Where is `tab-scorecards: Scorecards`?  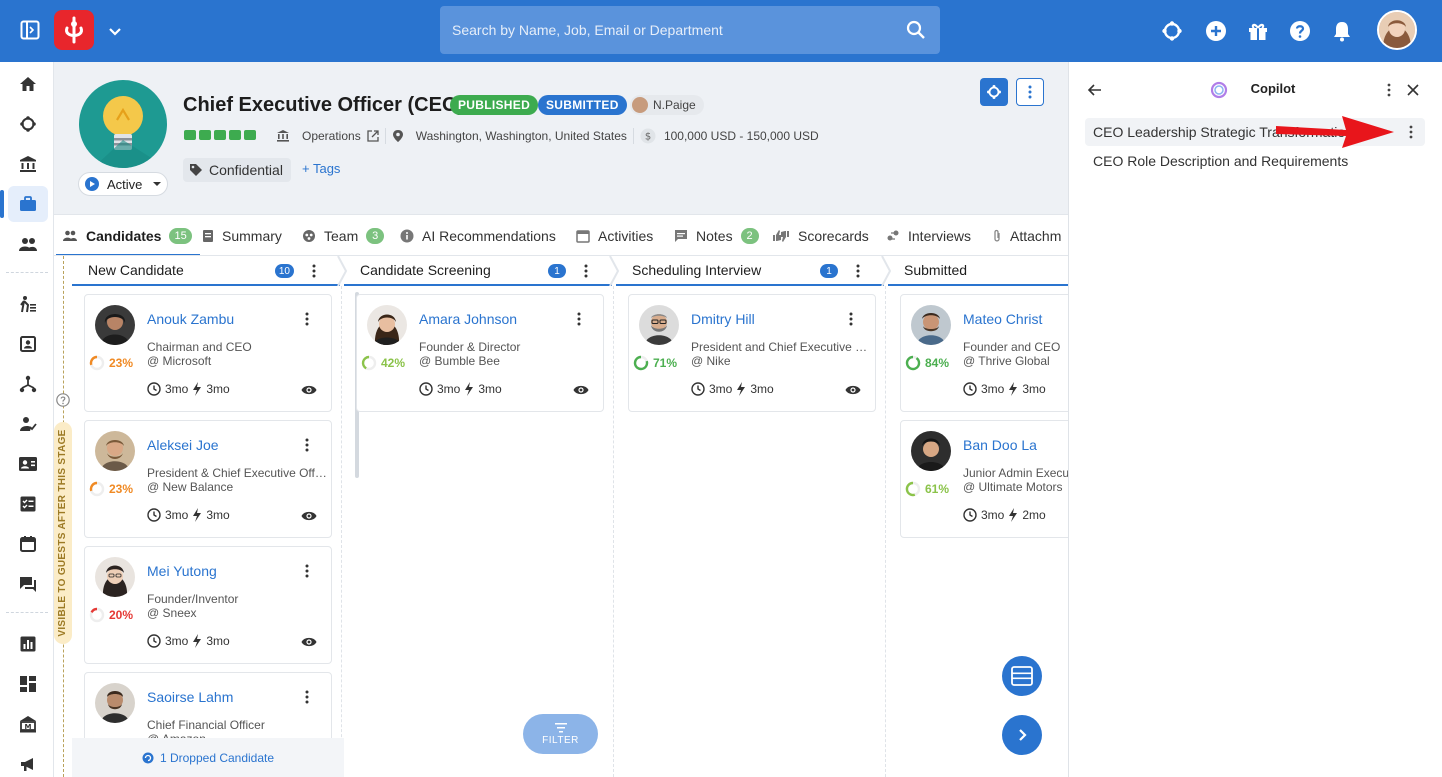 tab-scorecards: Scorecards is located at coordinates (820, 235).